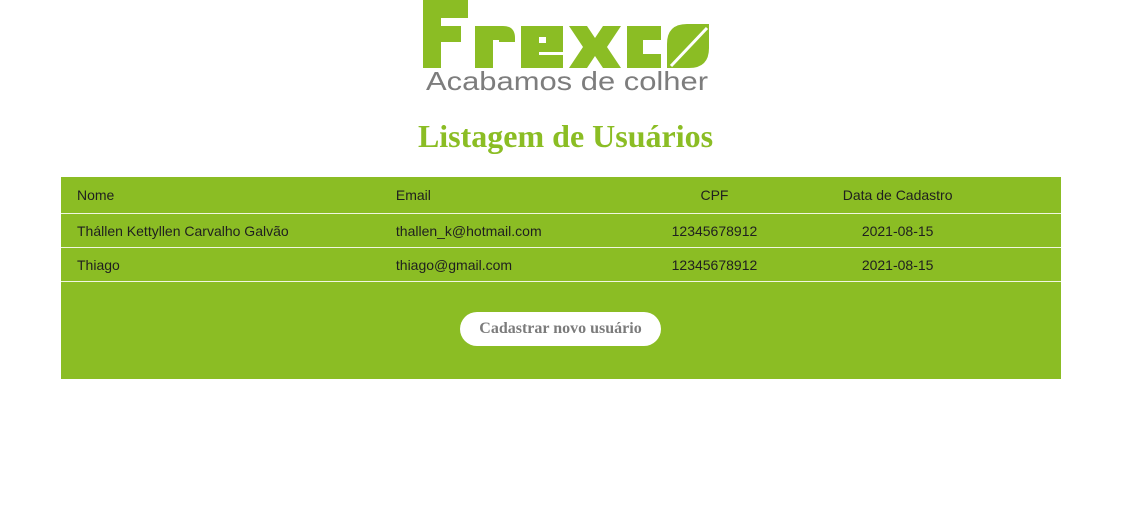 This screenshot has height=507, width=1137. I want to click on cell-name: Thállen Kettyllen Carvalho Galvão, so click(228, 230).